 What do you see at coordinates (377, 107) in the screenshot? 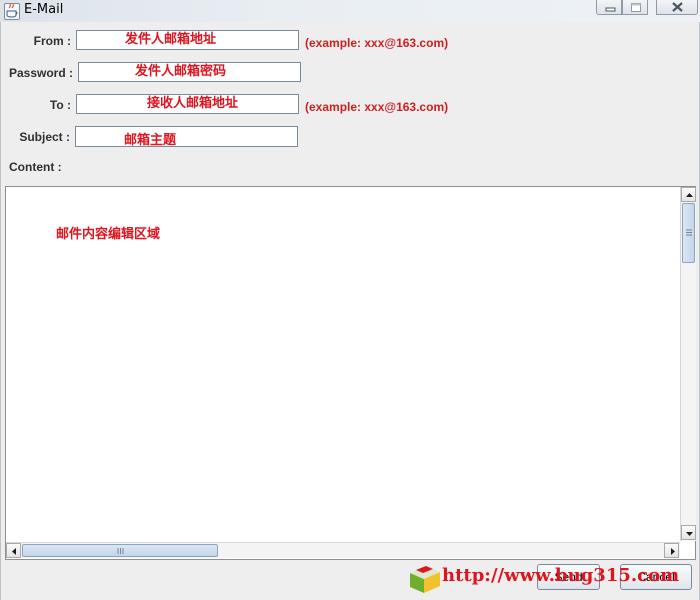
I see `to-hint: (example: xxx@163.com)` at bounding box center [377, 107].